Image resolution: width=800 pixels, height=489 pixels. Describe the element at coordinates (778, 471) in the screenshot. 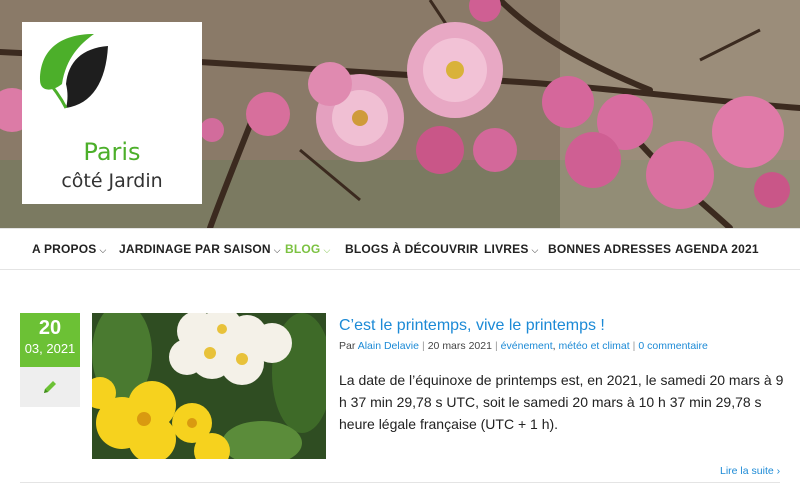

I see `chevron-right-icon: ›` at that location.